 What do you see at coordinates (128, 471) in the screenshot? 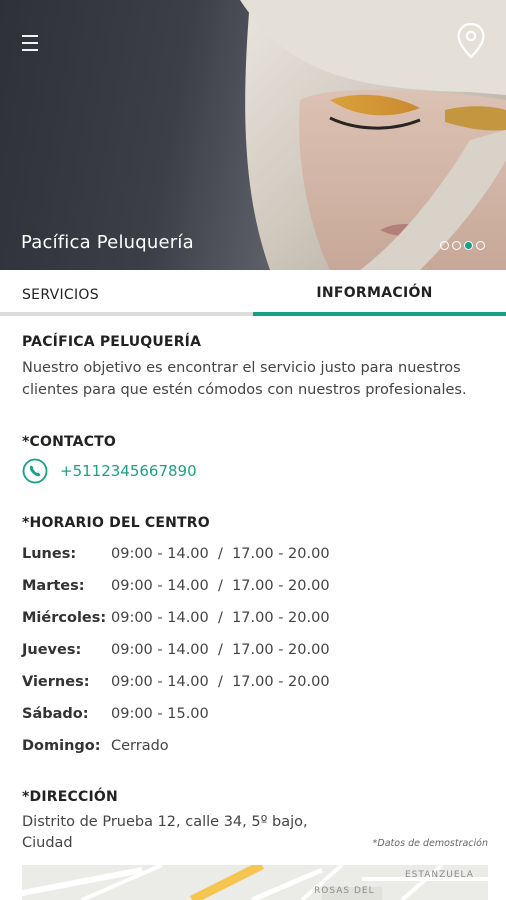
I see `phone-number-link: +5112345667890` at bounding box center [128, 471].